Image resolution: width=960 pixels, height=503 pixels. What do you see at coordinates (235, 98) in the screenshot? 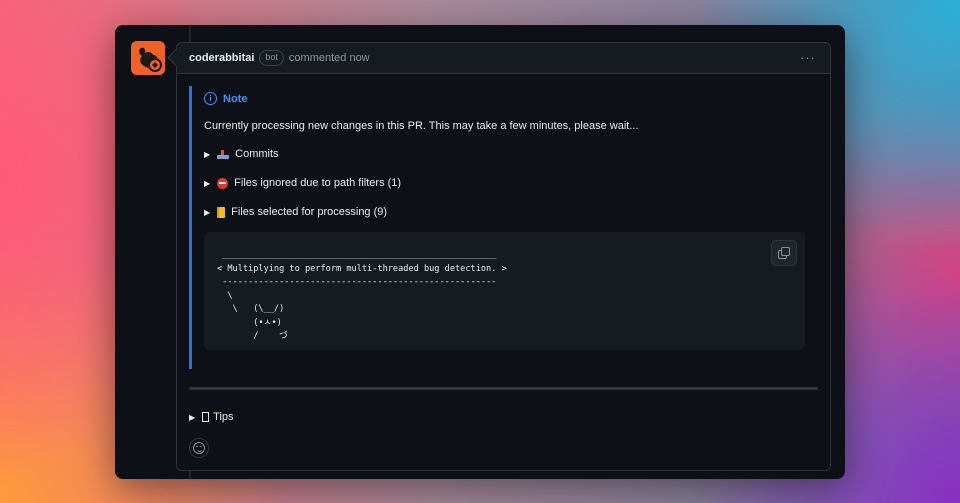
I see `note-title-label: Note` at bounding box center [235, 98].